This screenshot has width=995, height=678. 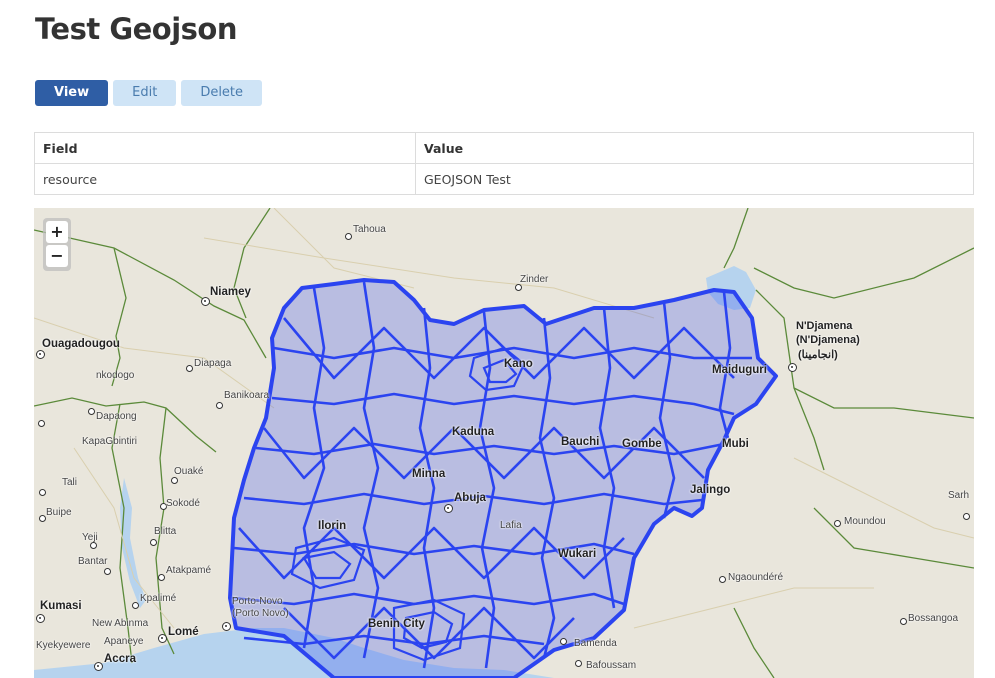 I want to click on marker-buipe, so click(x=42, y=518).